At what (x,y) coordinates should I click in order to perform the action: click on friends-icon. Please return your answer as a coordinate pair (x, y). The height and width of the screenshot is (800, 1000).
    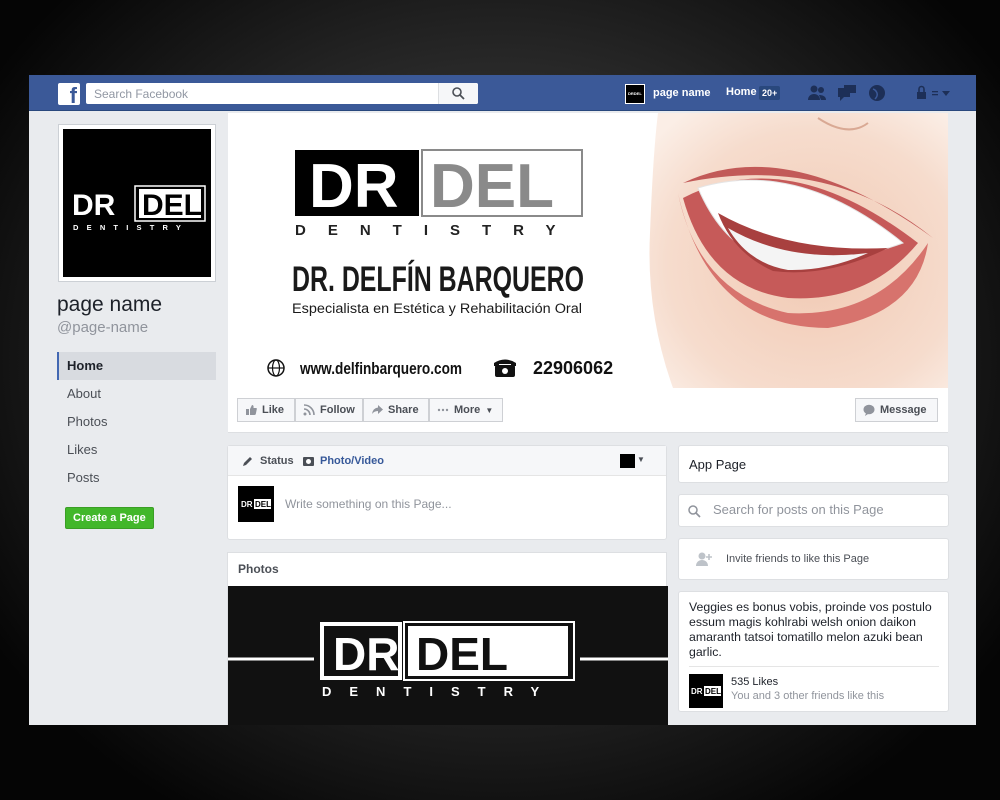
    Looking at the image, I should click on (817, 93).